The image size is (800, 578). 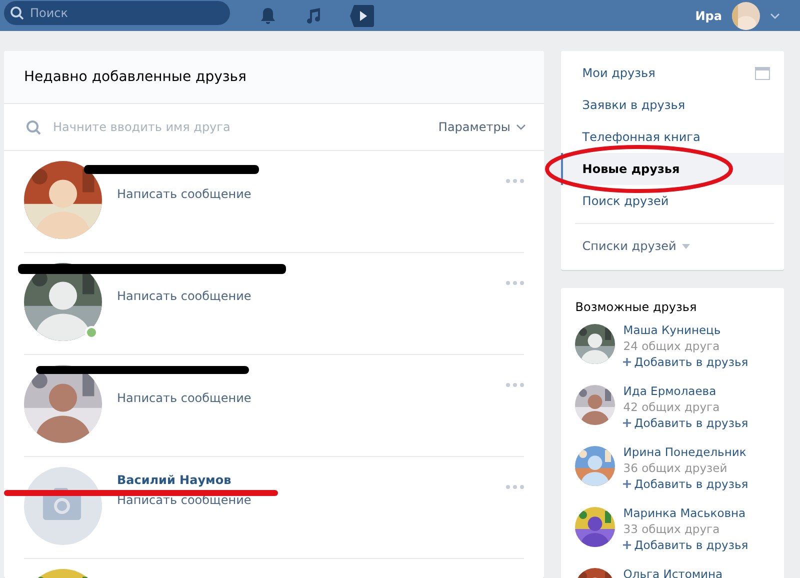 I want to click on friend-name: Ольга Истомина, so click(x=673, y=572).